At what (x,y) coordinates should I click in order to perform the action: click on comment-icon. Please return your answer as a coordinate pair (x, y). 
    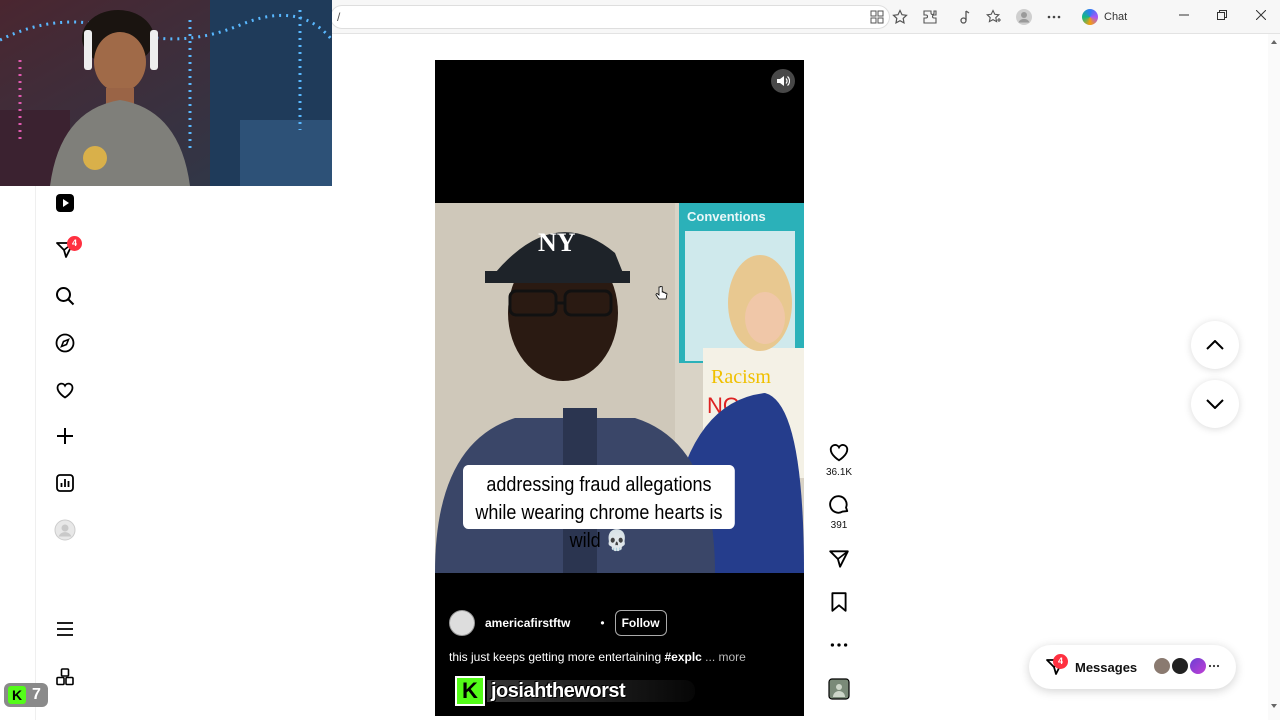
    Looking at the image, I should click on (839, 505).